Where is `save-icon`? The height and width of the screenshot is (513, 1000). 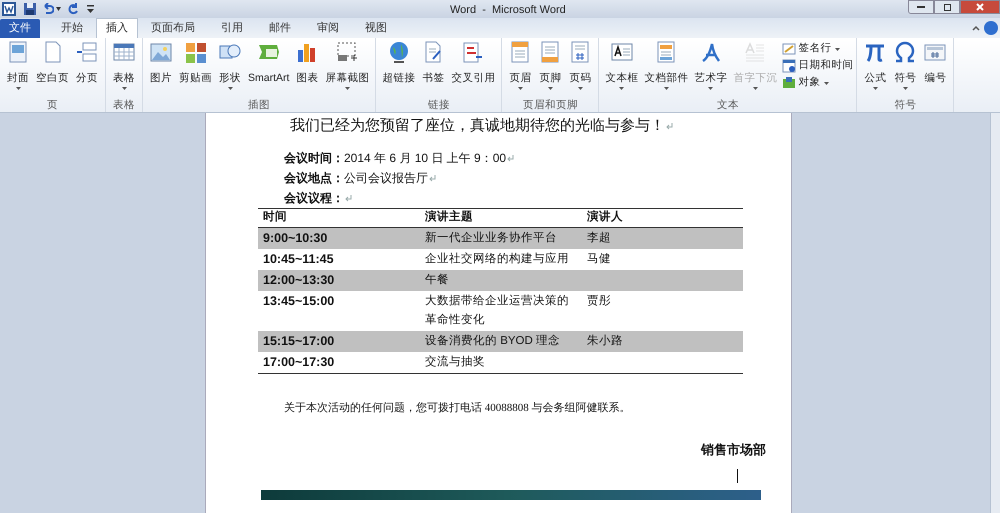 save-icon is located at coordinates (30, 9).